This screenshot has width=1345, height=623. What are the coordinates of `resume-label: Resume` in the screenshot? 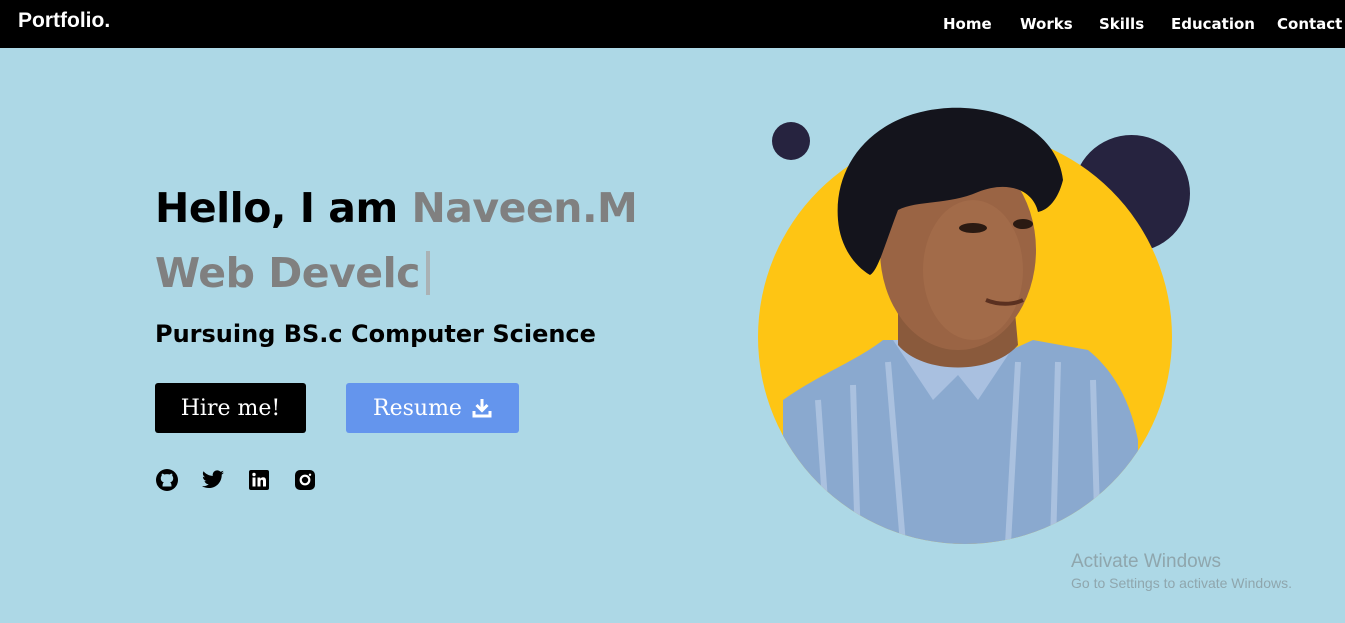 It's located at (417, 408).